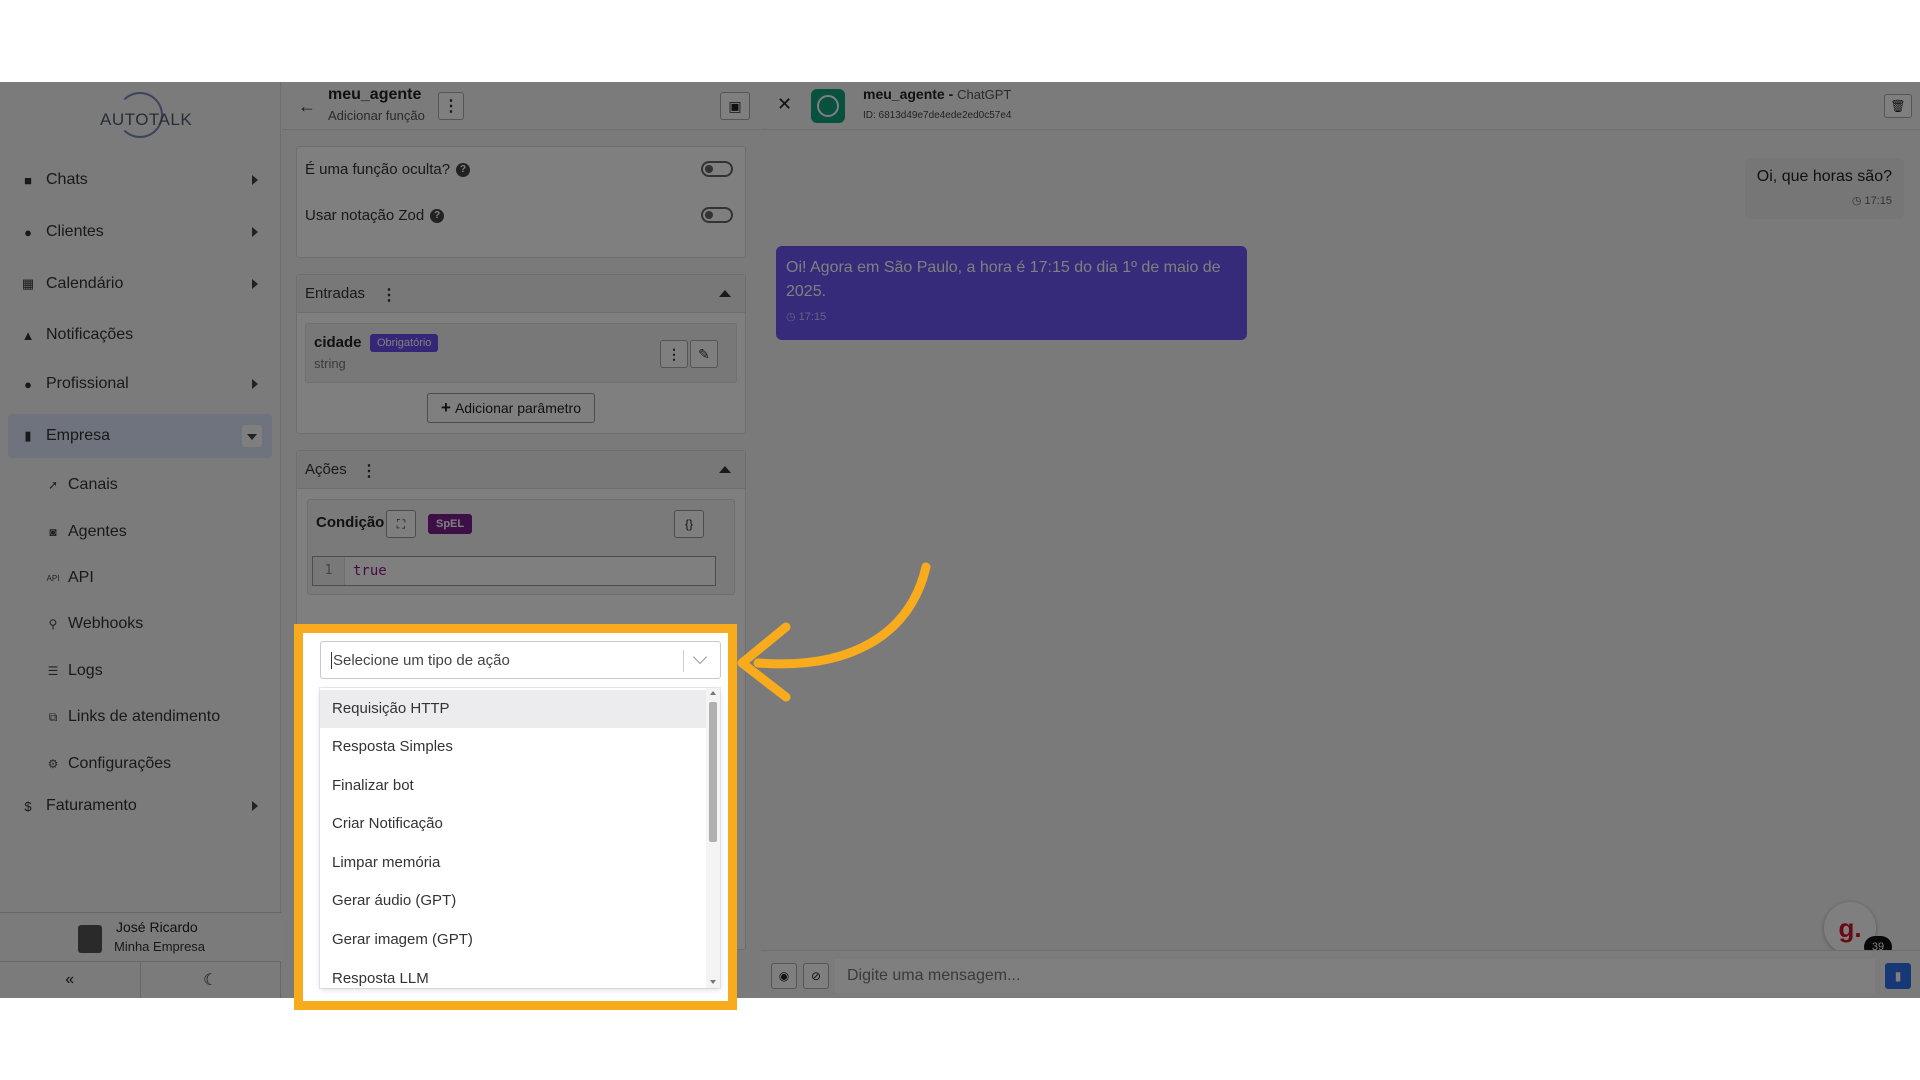 Image resolution: width=1920 pixels, height=1080 pixels. What do you see at coordinates (713, 772) in the screenshot?
I see `scroll-thumb` at bounding box center [713, 772].